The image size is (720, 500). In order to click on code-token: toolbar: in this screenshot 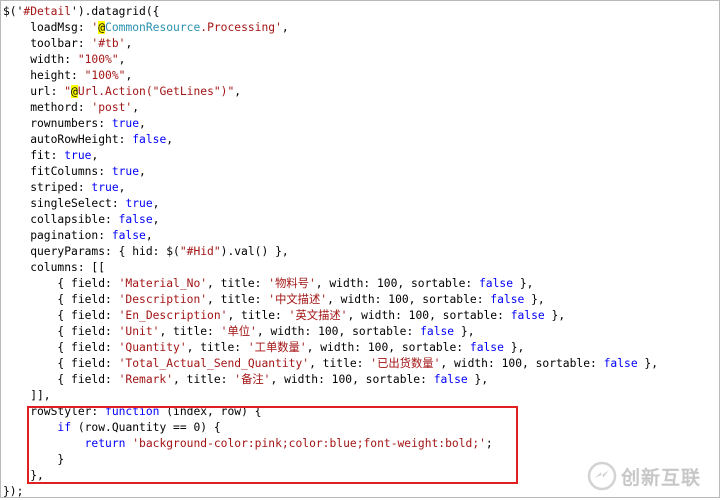, I will do `click(47, 43)`.